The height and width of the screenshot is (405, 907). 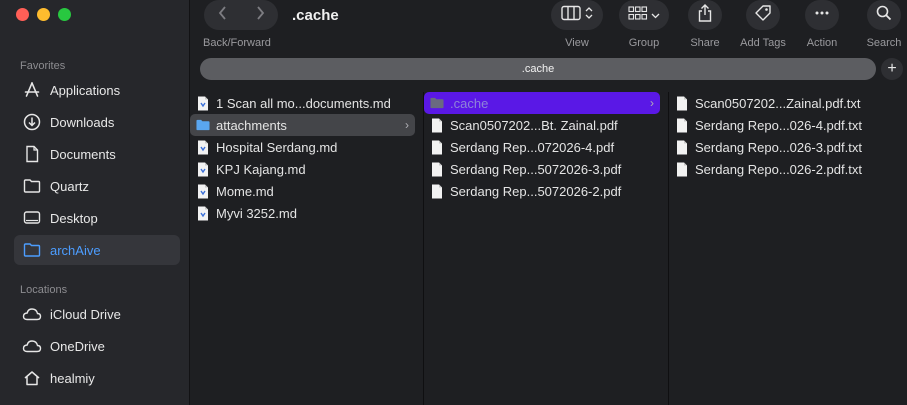 I want to click on group-button, so click(x=644, y=15).